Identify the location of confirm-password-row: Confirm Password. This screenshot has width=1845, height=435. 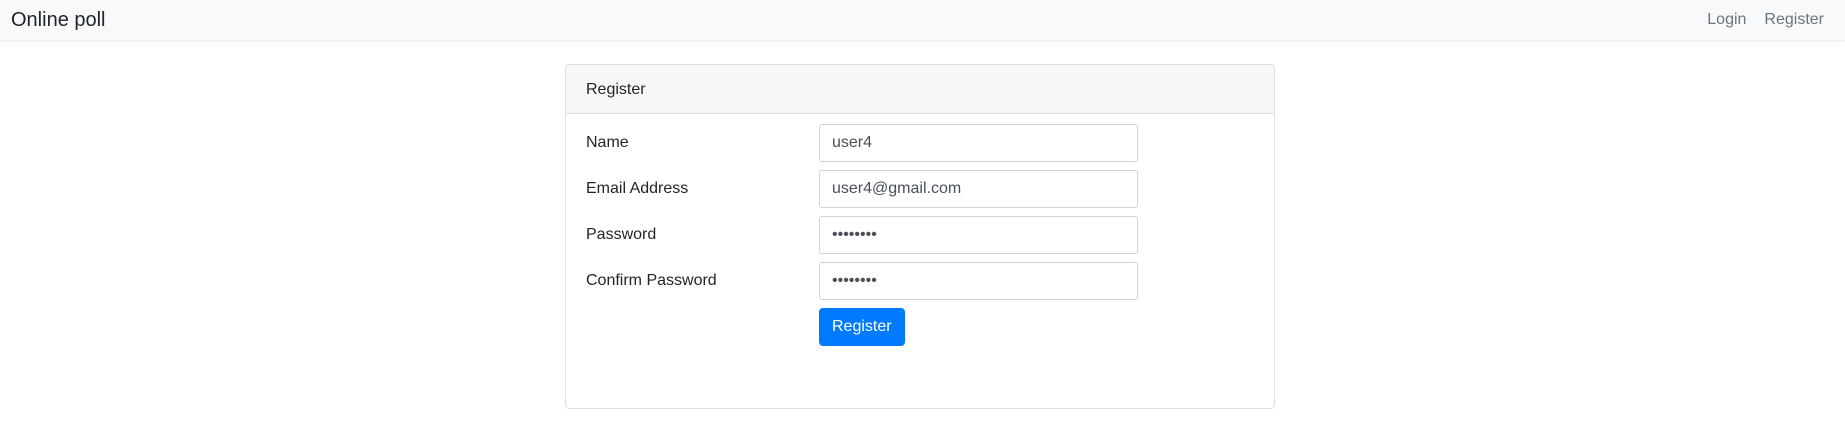
(920, 281).